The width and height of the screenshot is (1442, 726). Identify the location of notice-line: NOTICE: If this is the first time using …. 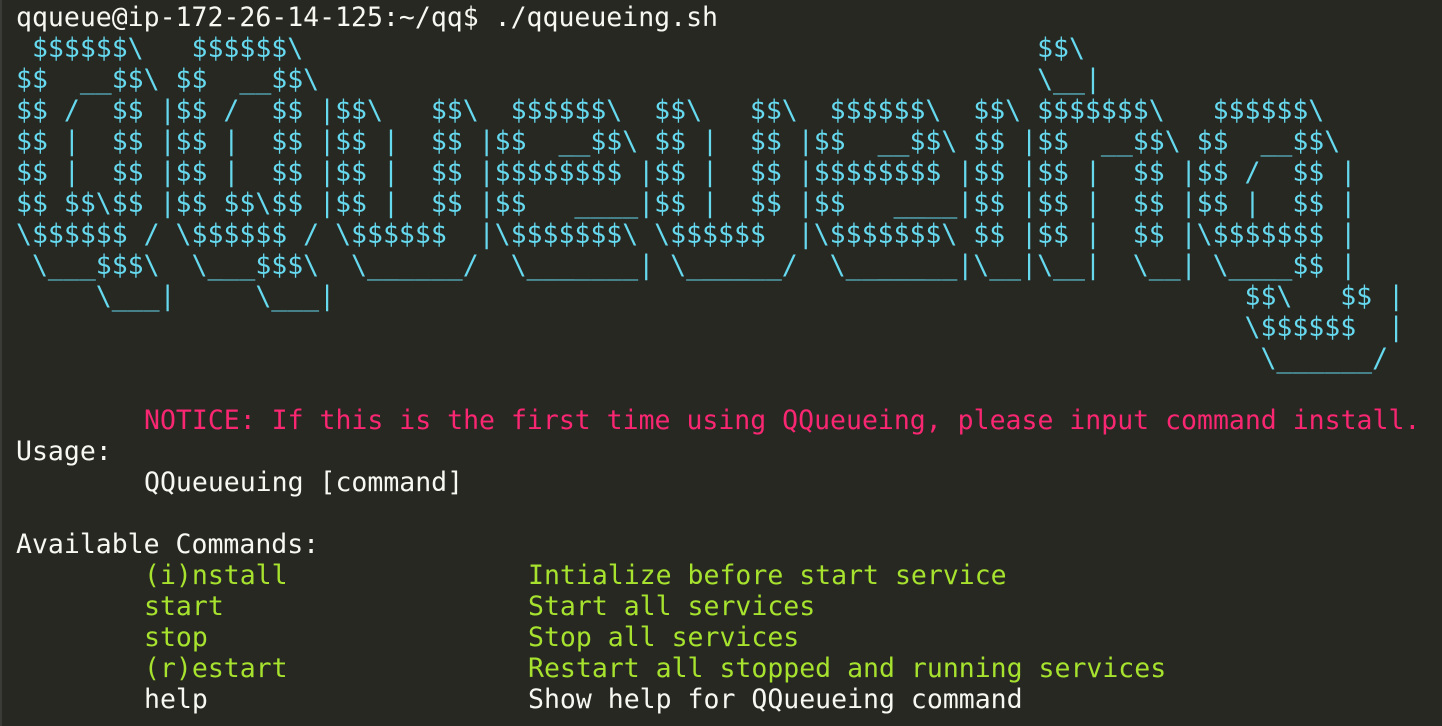
(729, 420).